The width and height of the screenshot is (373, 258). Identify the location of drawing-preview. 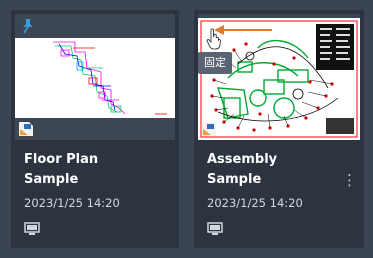
(95, 78).